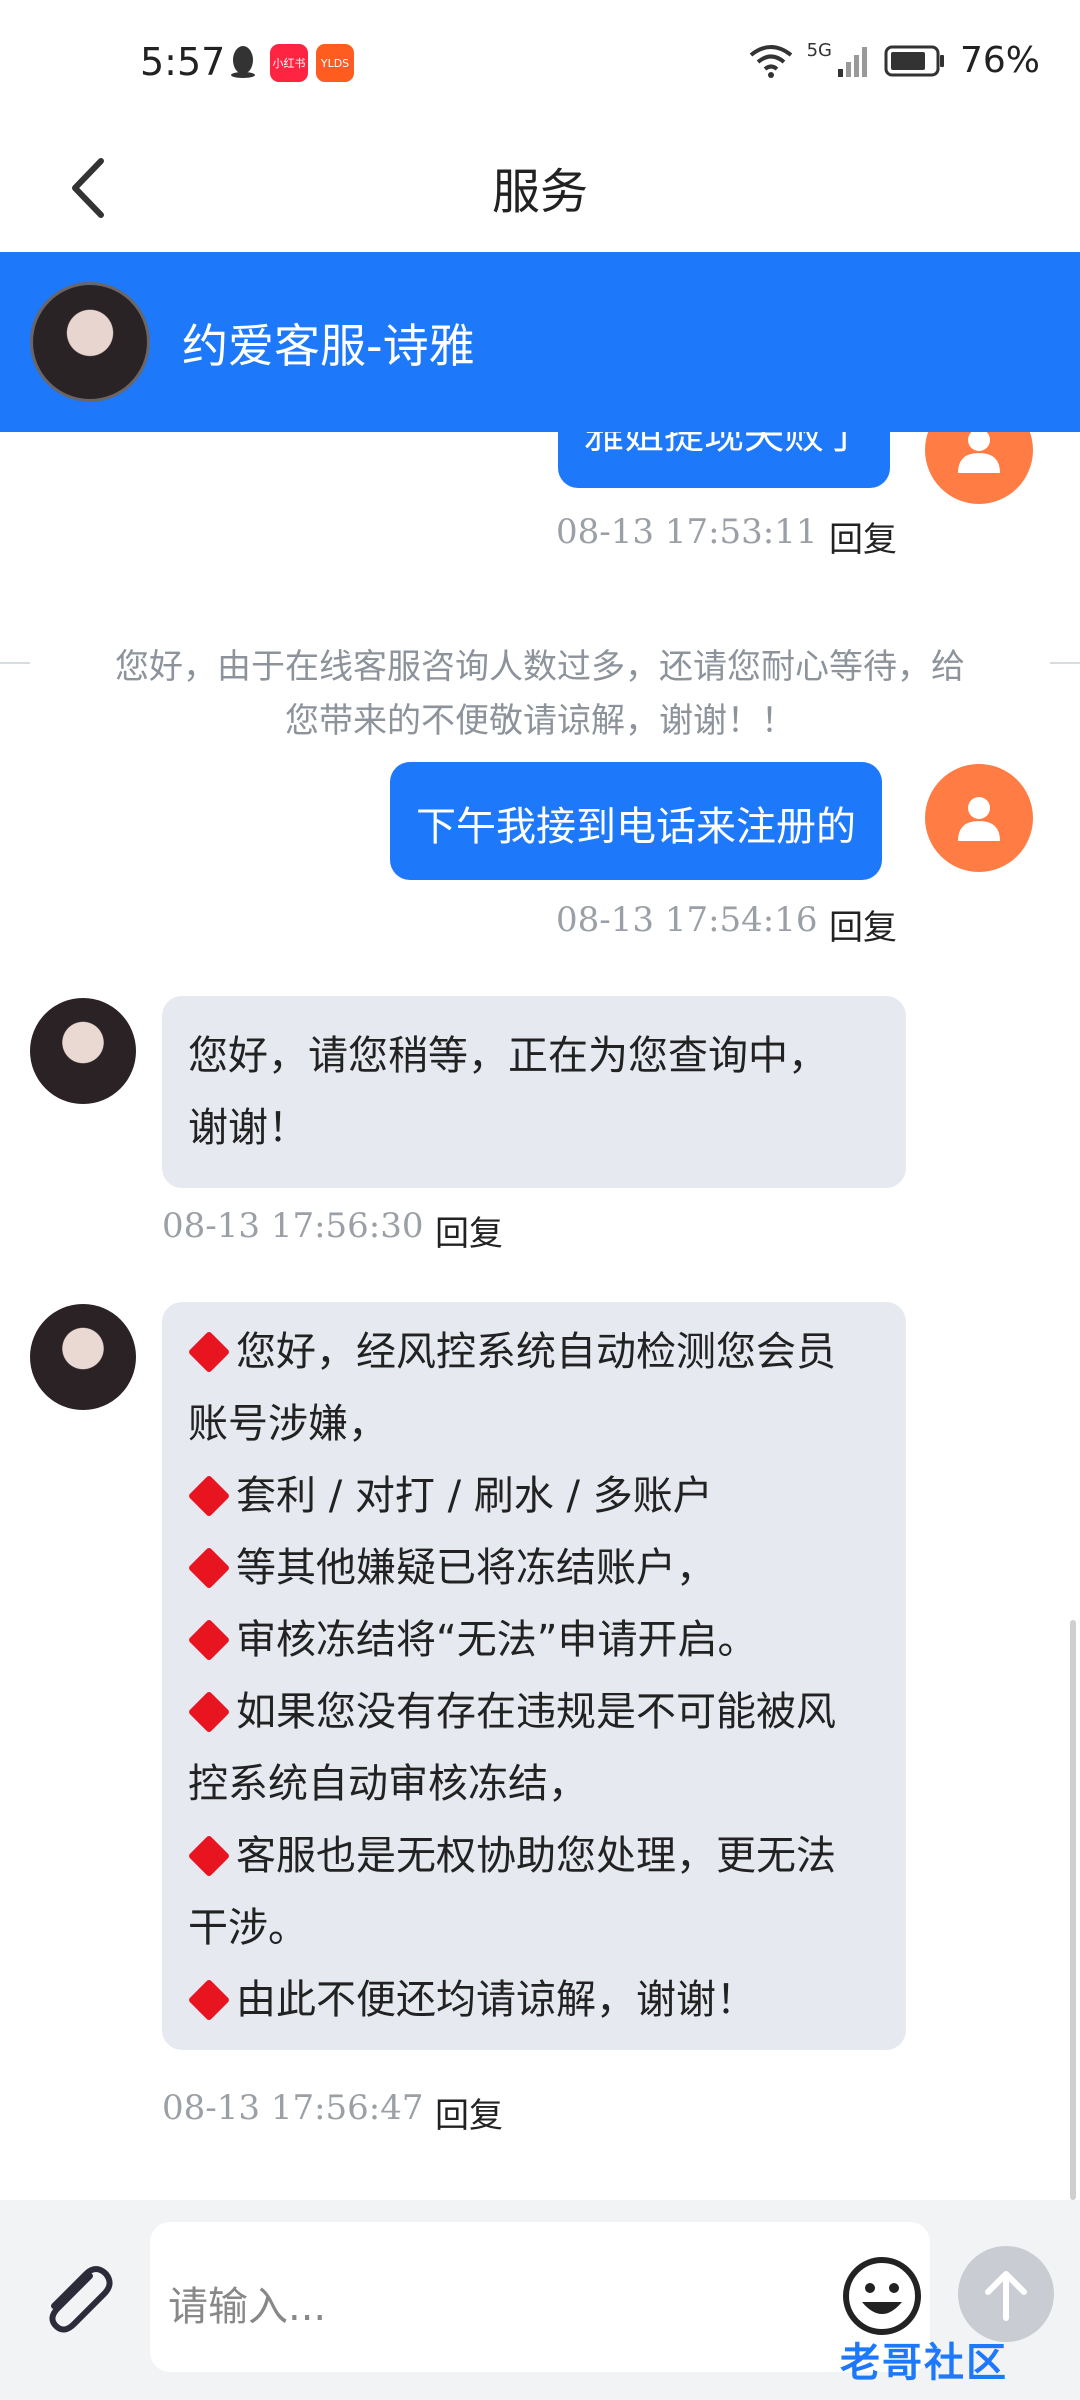 Image resolution: width=1080 pixels, height=2400 pixels. I want to click on message-line: 审核冻结将“无法”申请开启。, so click(533, 1640).